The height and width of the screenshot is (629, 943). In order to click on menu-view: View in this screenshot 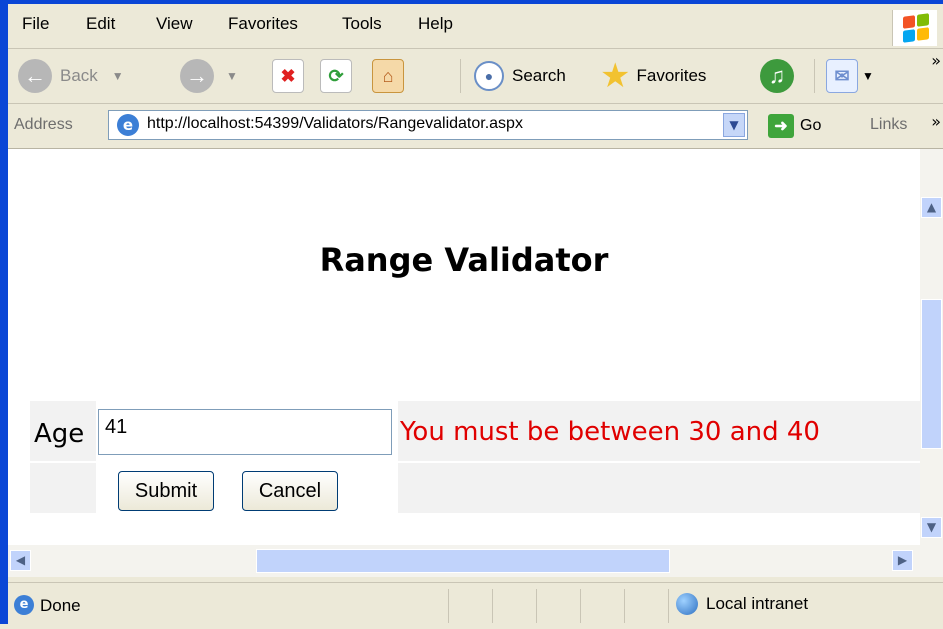, I will do `click(174, 24)`.